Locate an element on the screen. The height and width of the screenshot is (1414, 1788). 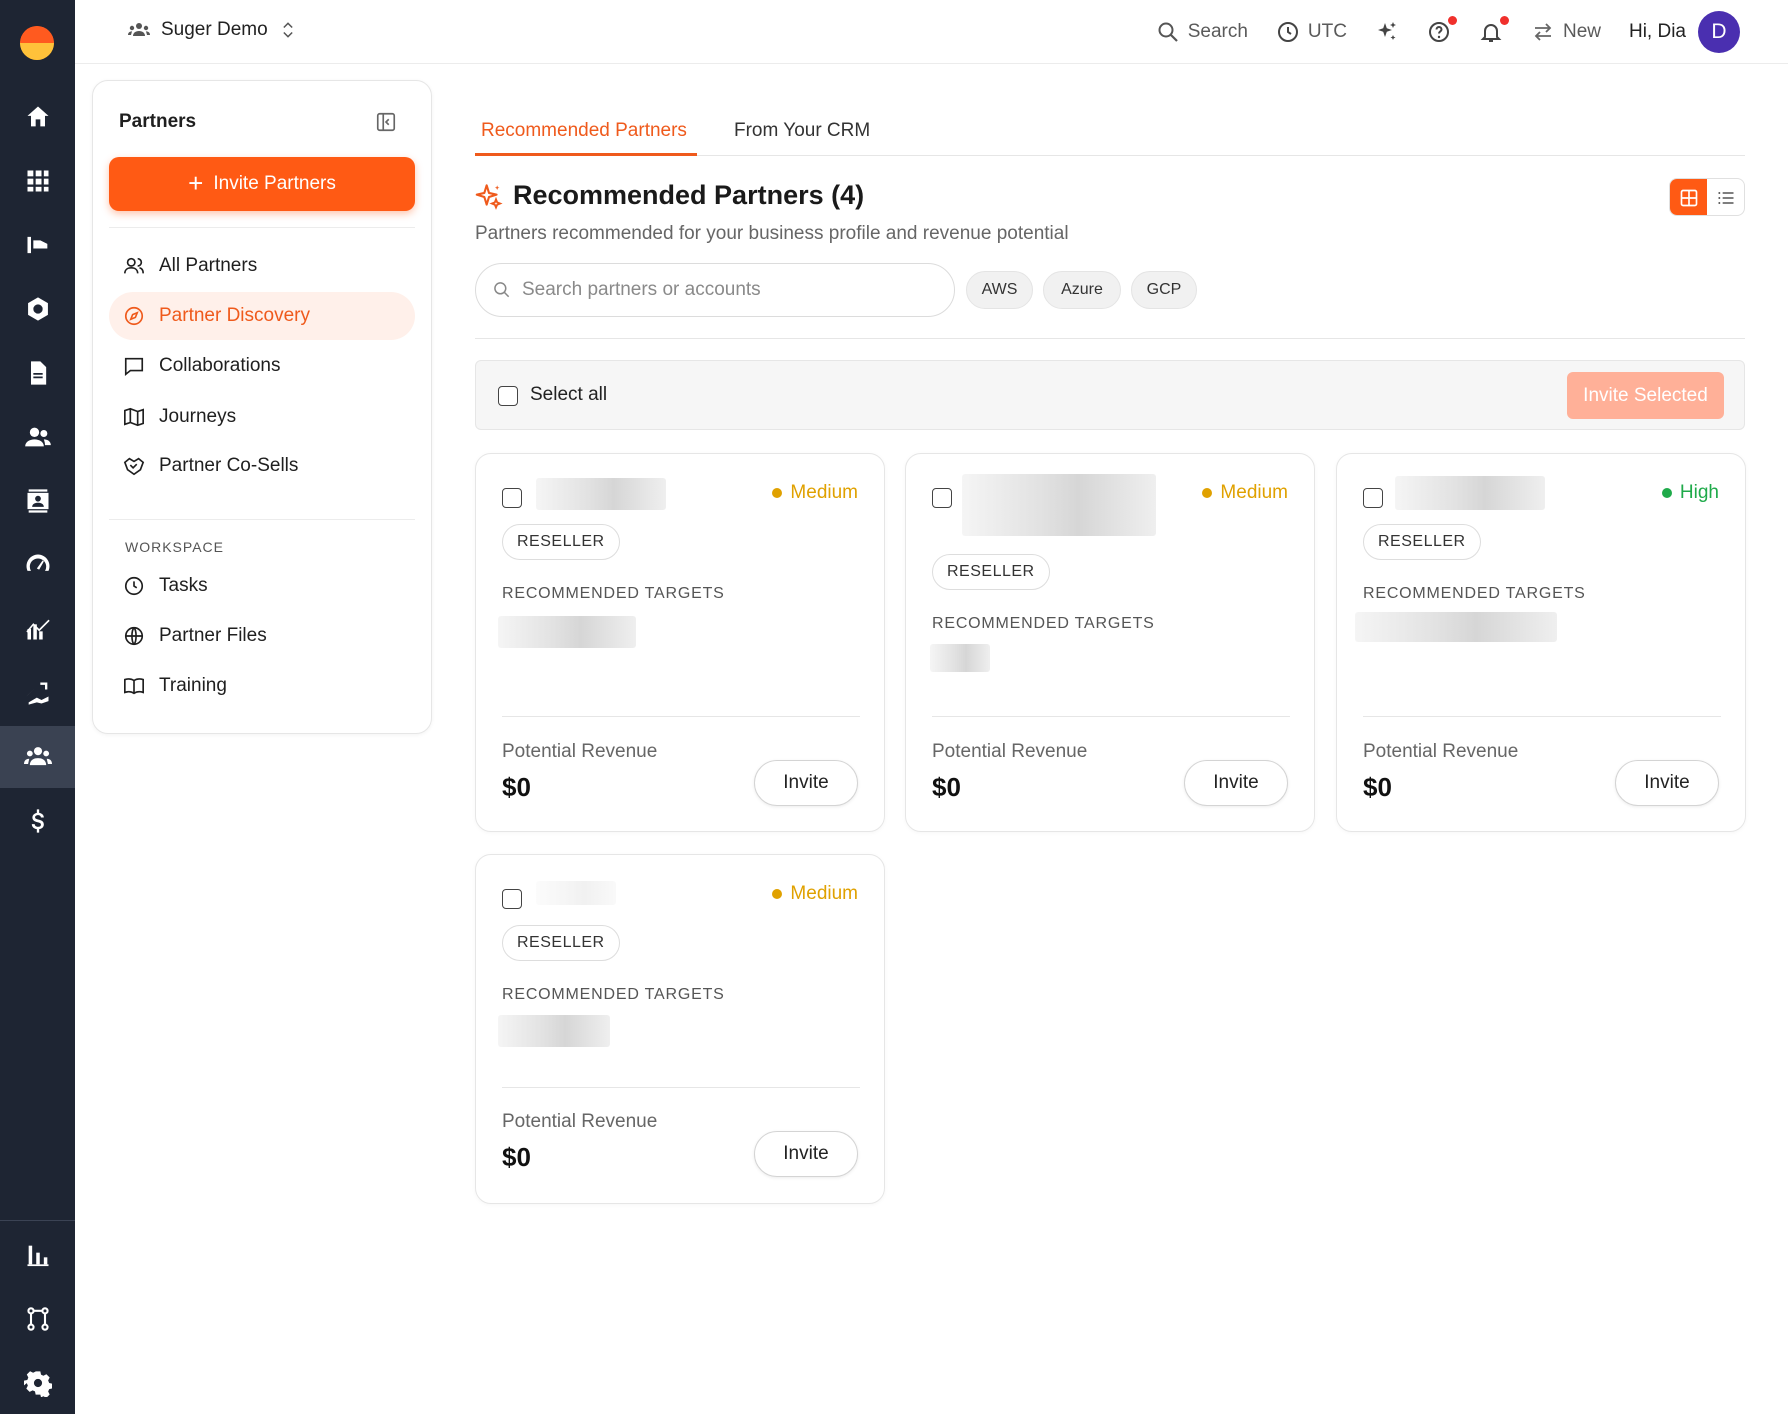
filter-chip-aws: AWS is located at coordinates (999, 290).